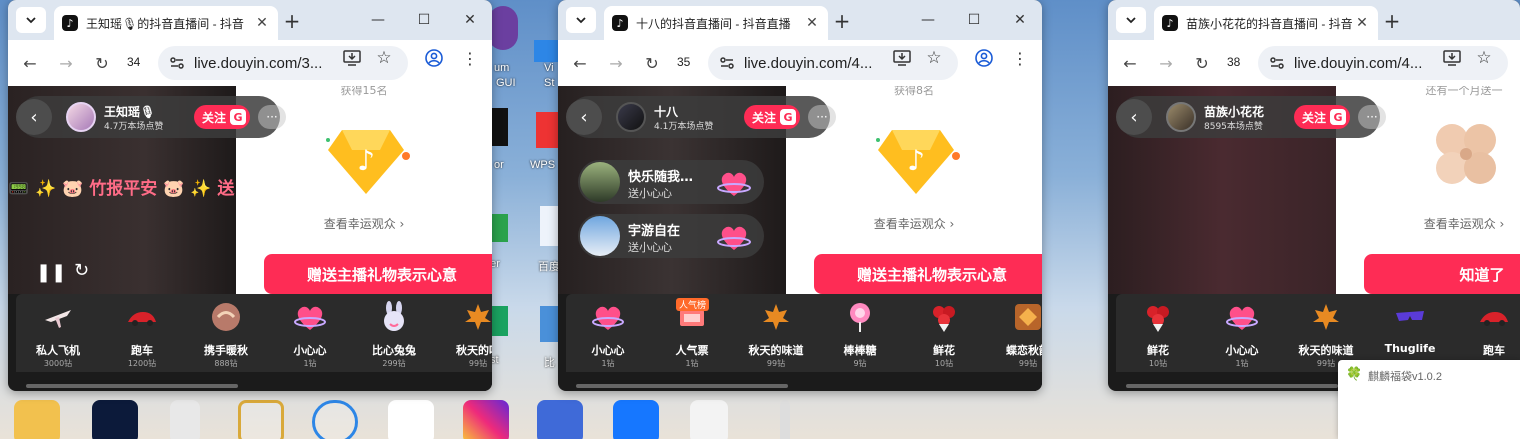 The image size is (1520, 439). I want to click on document-icon, so click(185, 419).